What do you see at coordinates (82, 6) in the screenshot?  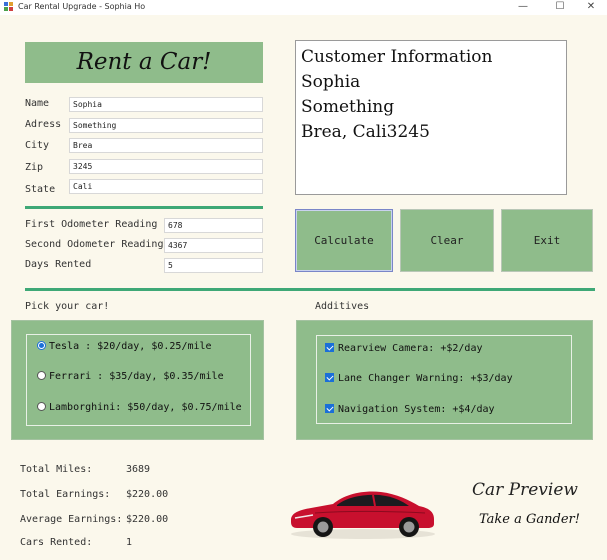 I see `window-title: Car Rental Upgrade - Sophia Ho` at bounding box center [82, 6].